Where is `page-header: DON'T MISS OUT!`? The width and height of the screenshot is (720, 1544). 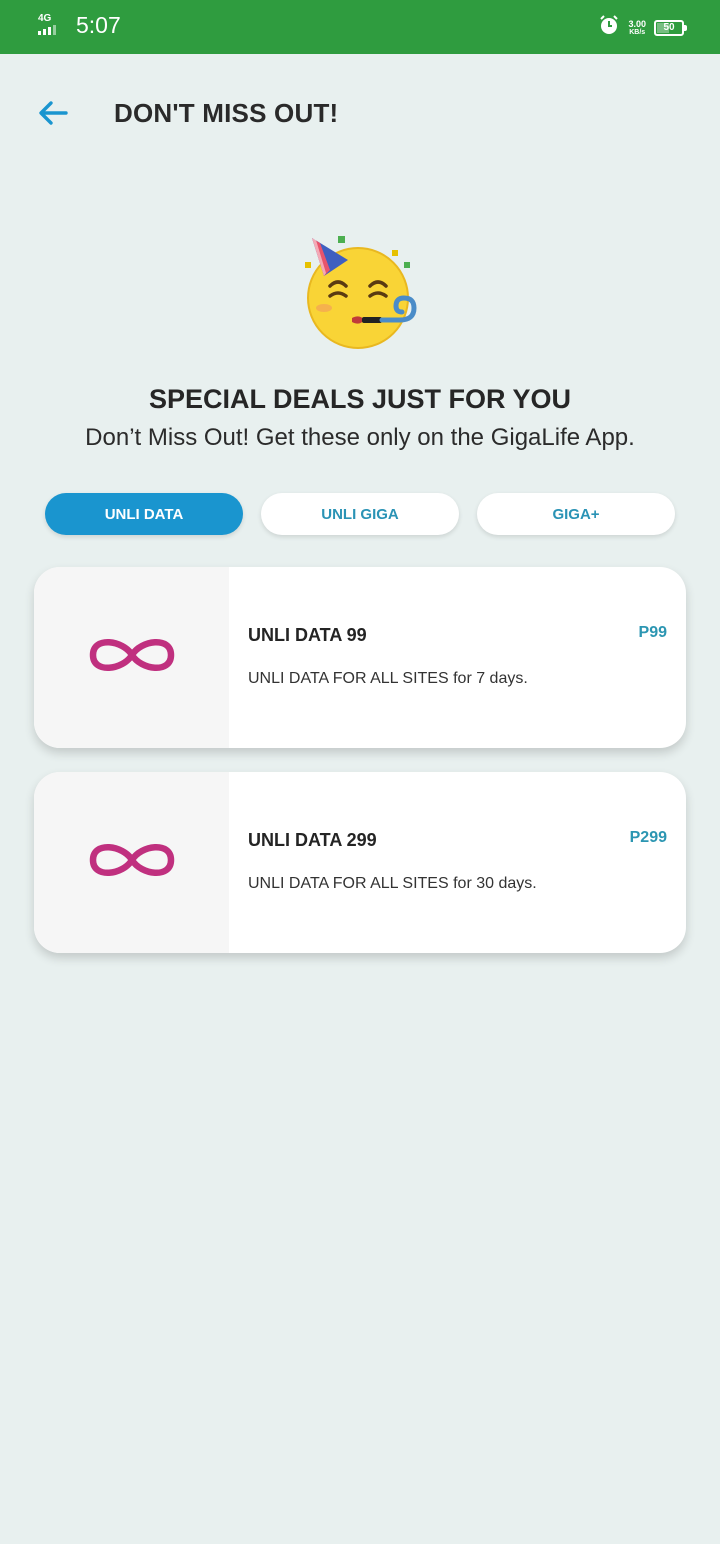 page-header: DON'T MISS OUT! is located at coordinates (360, 115).